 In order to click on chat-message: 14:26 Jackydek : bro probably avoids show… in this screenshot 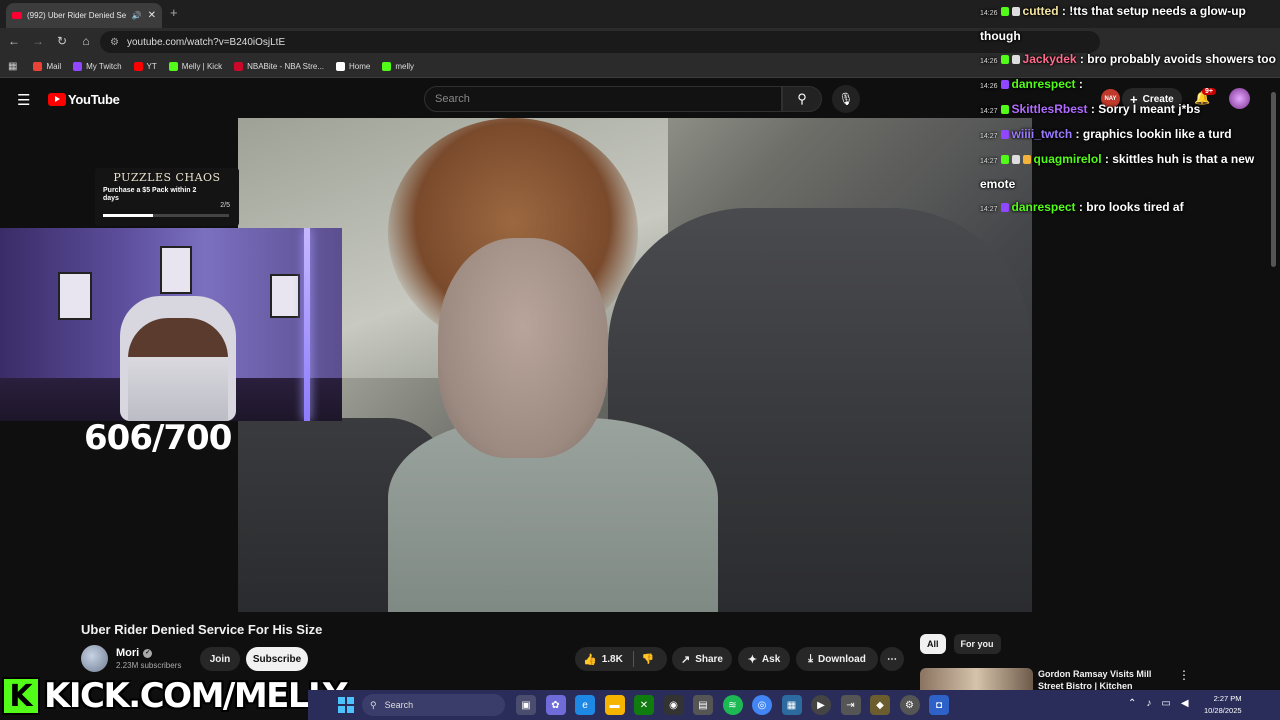, I will do `click(1128, 60)`.